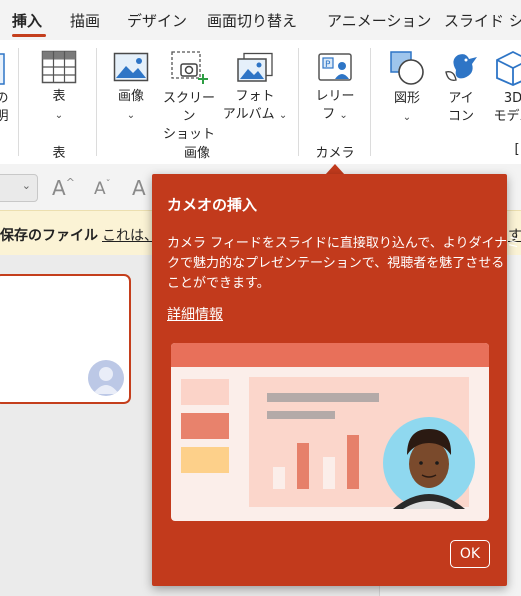 This screenshot has width=521, height=596. Describe the element at coordinates (407, 68) in the screenshot. I see `shapes-icon` at that location.